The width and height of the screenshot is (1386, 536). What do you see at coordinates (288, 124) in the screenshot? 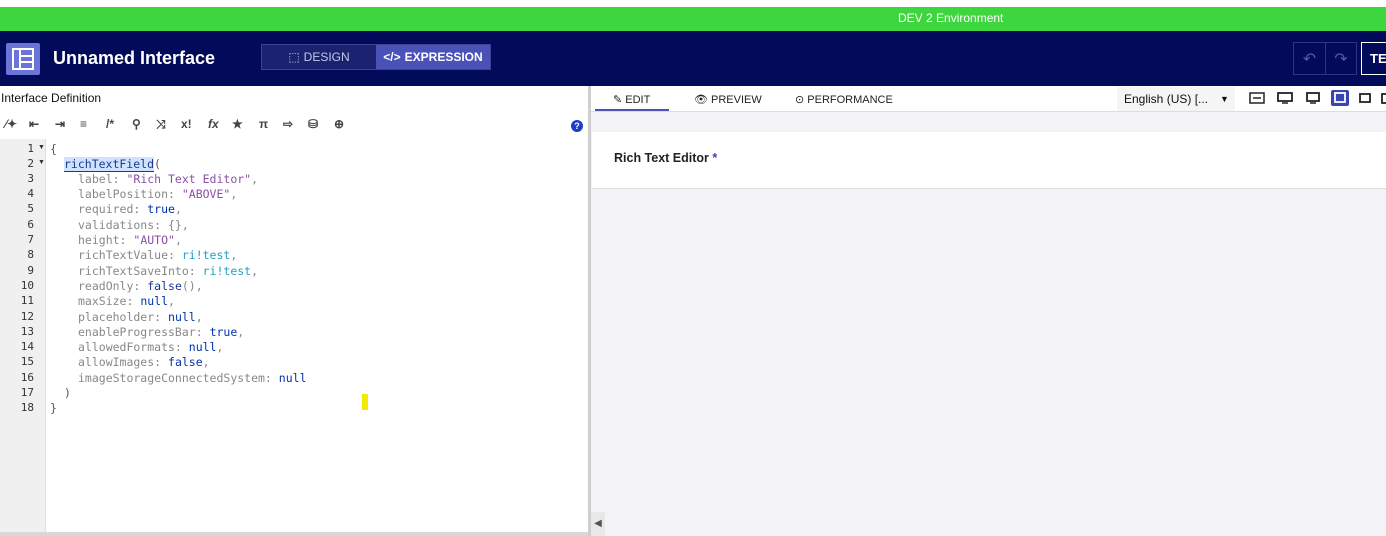
I see `export-icon: ⇨` at bounding box center [288, 124].